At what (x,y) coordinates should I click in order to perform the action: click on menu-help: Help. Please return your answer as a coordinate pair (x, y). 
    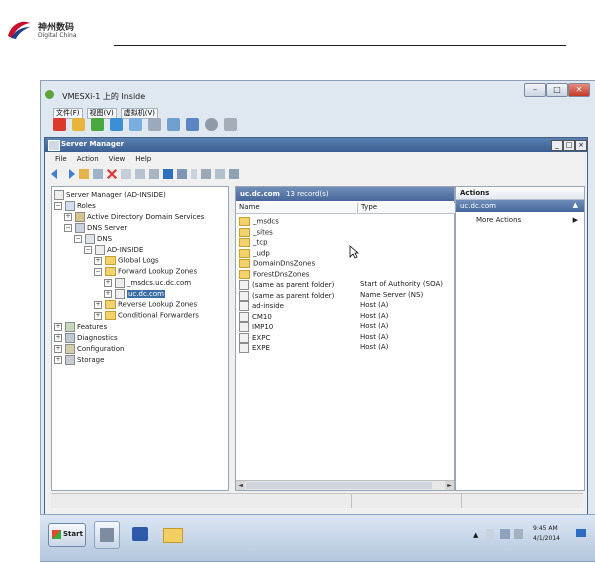
    Looking at the image, I should click on (143, 159).